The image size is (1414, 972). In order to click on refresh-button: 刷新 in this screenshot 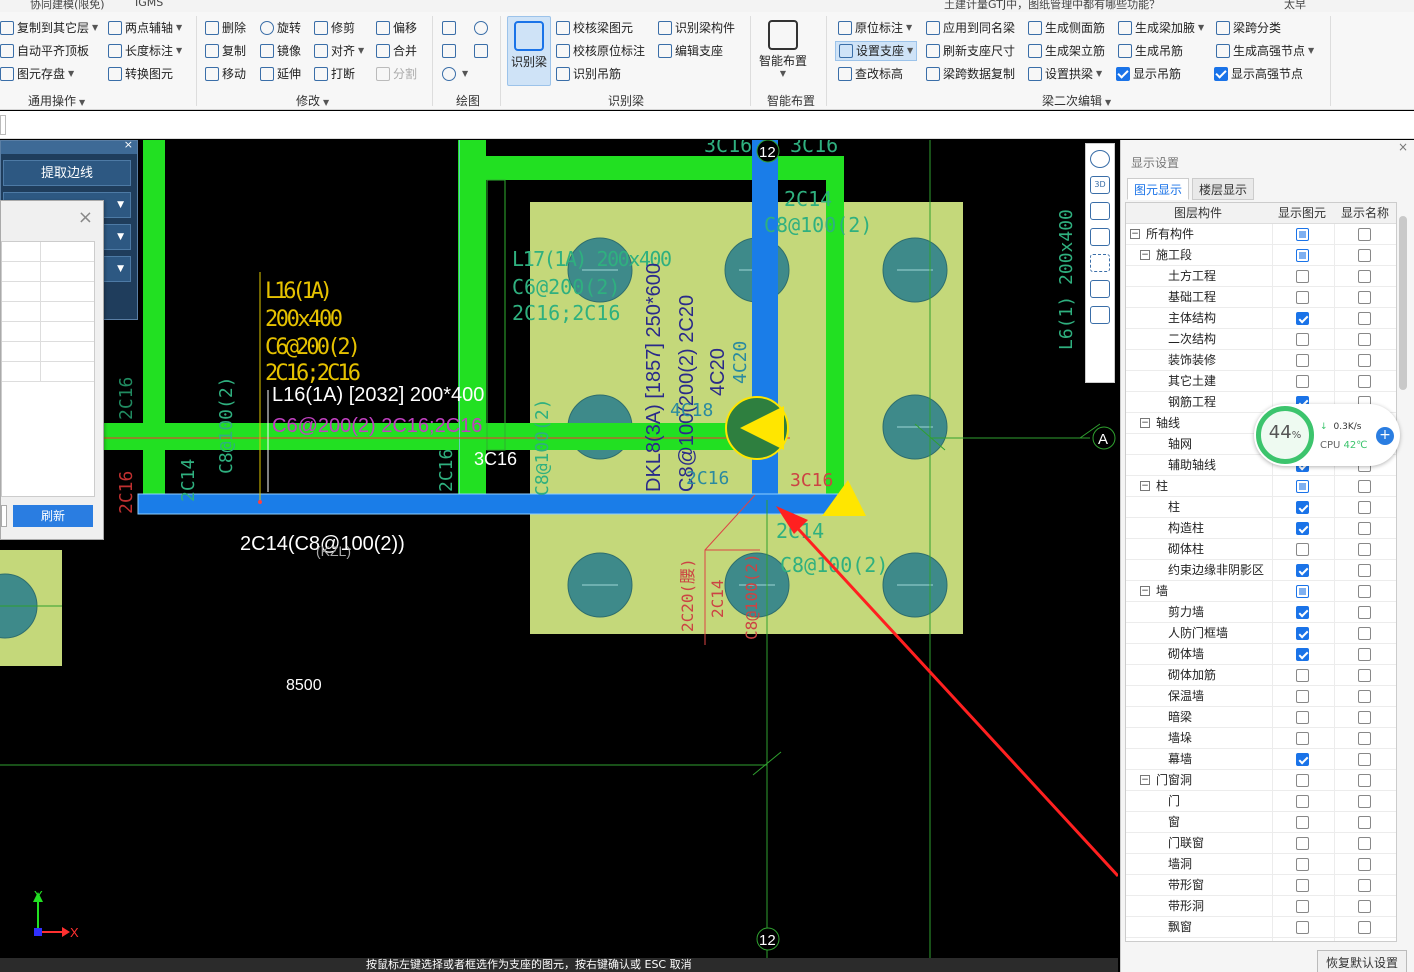, I will do `click(53, 516)`.